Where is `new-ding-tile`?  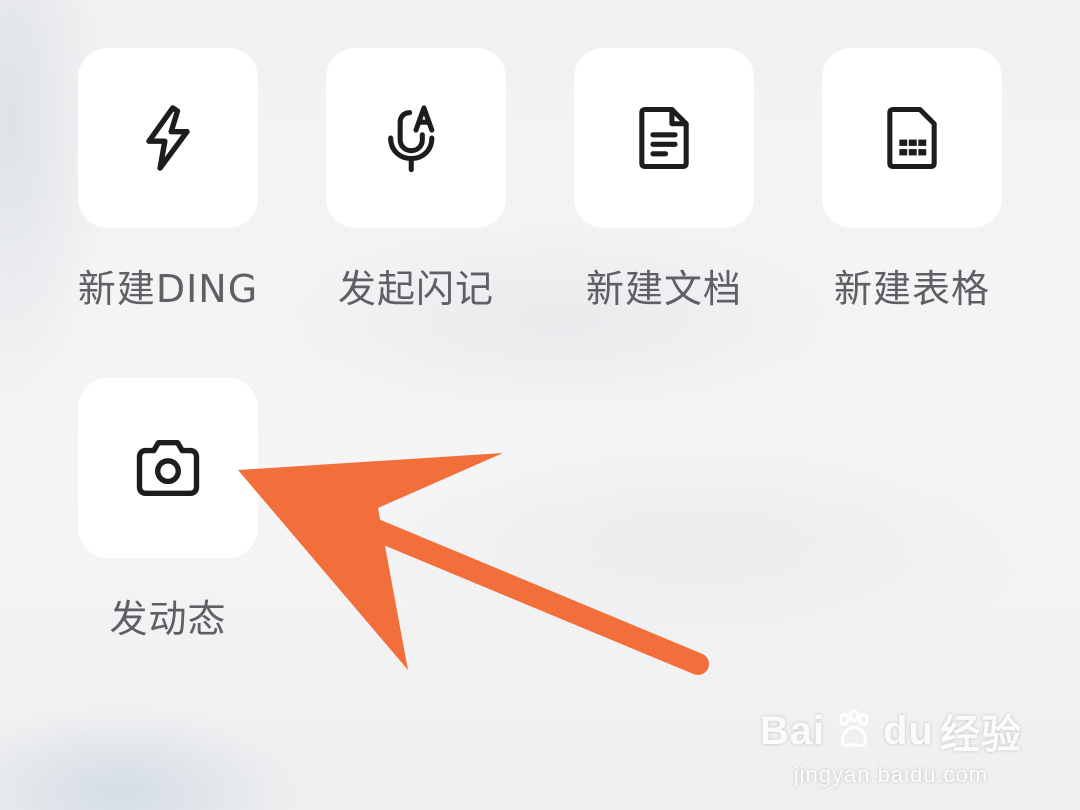
new-ding-tile is located at coordinates (168, 138).